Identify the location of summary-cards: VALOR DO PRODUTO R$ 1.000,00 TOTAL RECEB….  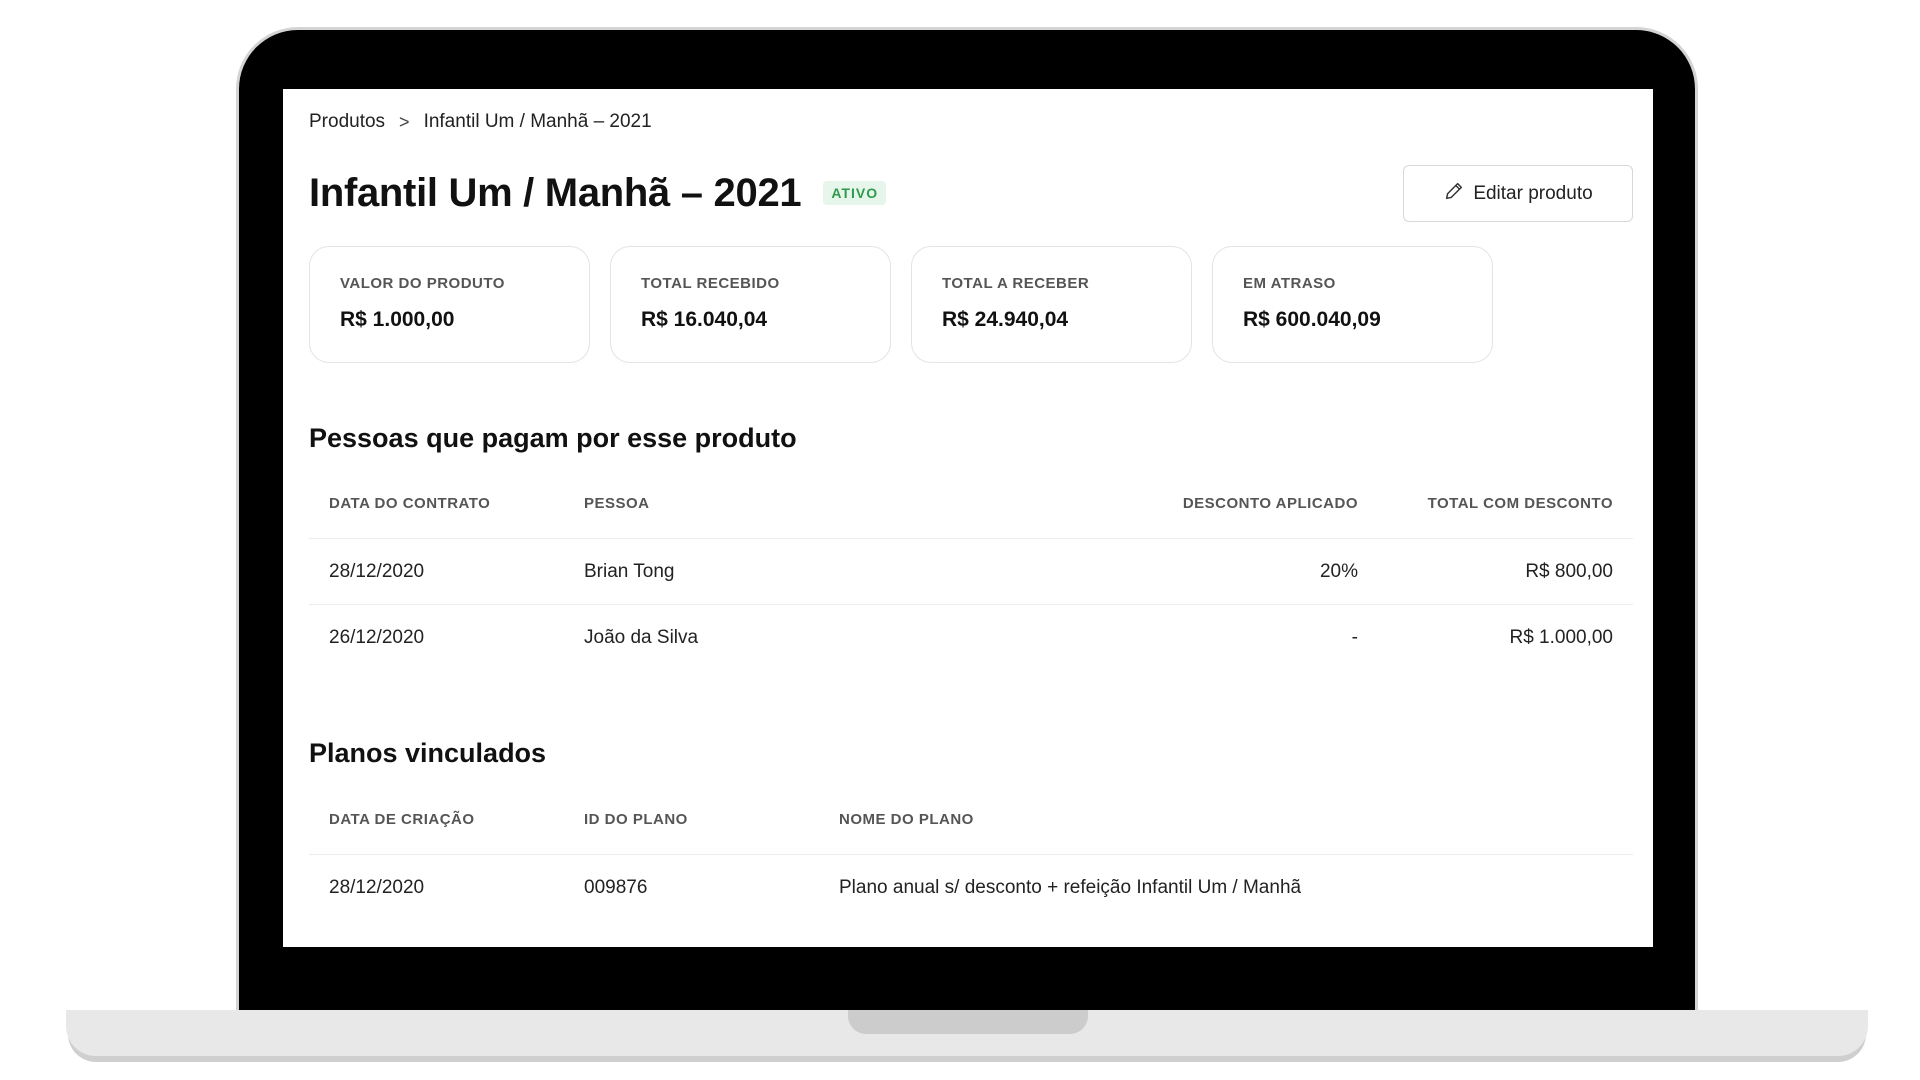
(901, 304).